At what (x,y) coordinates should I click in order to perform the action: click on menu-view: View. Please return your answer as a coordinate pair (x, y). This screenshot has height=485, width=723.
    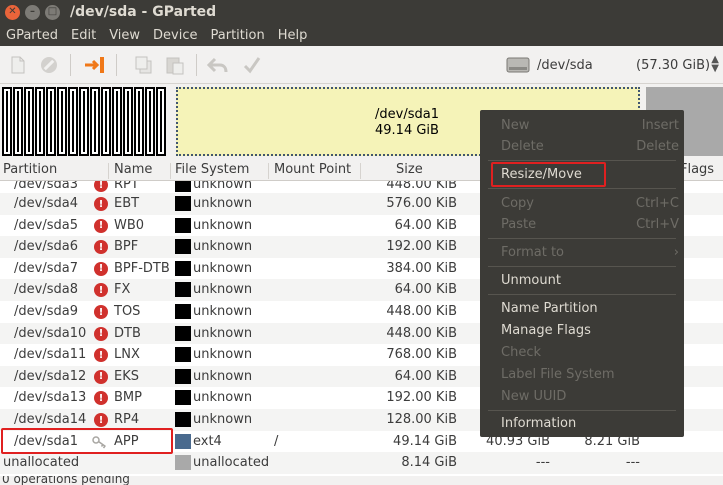
    Looking at the image, I should click on (125, 35).